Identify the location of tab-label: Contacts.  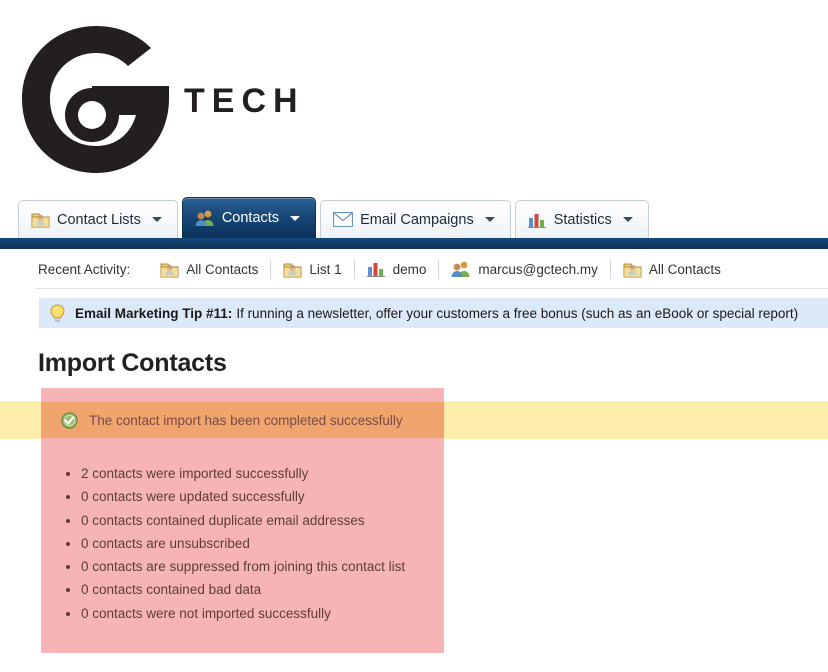
(250, 218).